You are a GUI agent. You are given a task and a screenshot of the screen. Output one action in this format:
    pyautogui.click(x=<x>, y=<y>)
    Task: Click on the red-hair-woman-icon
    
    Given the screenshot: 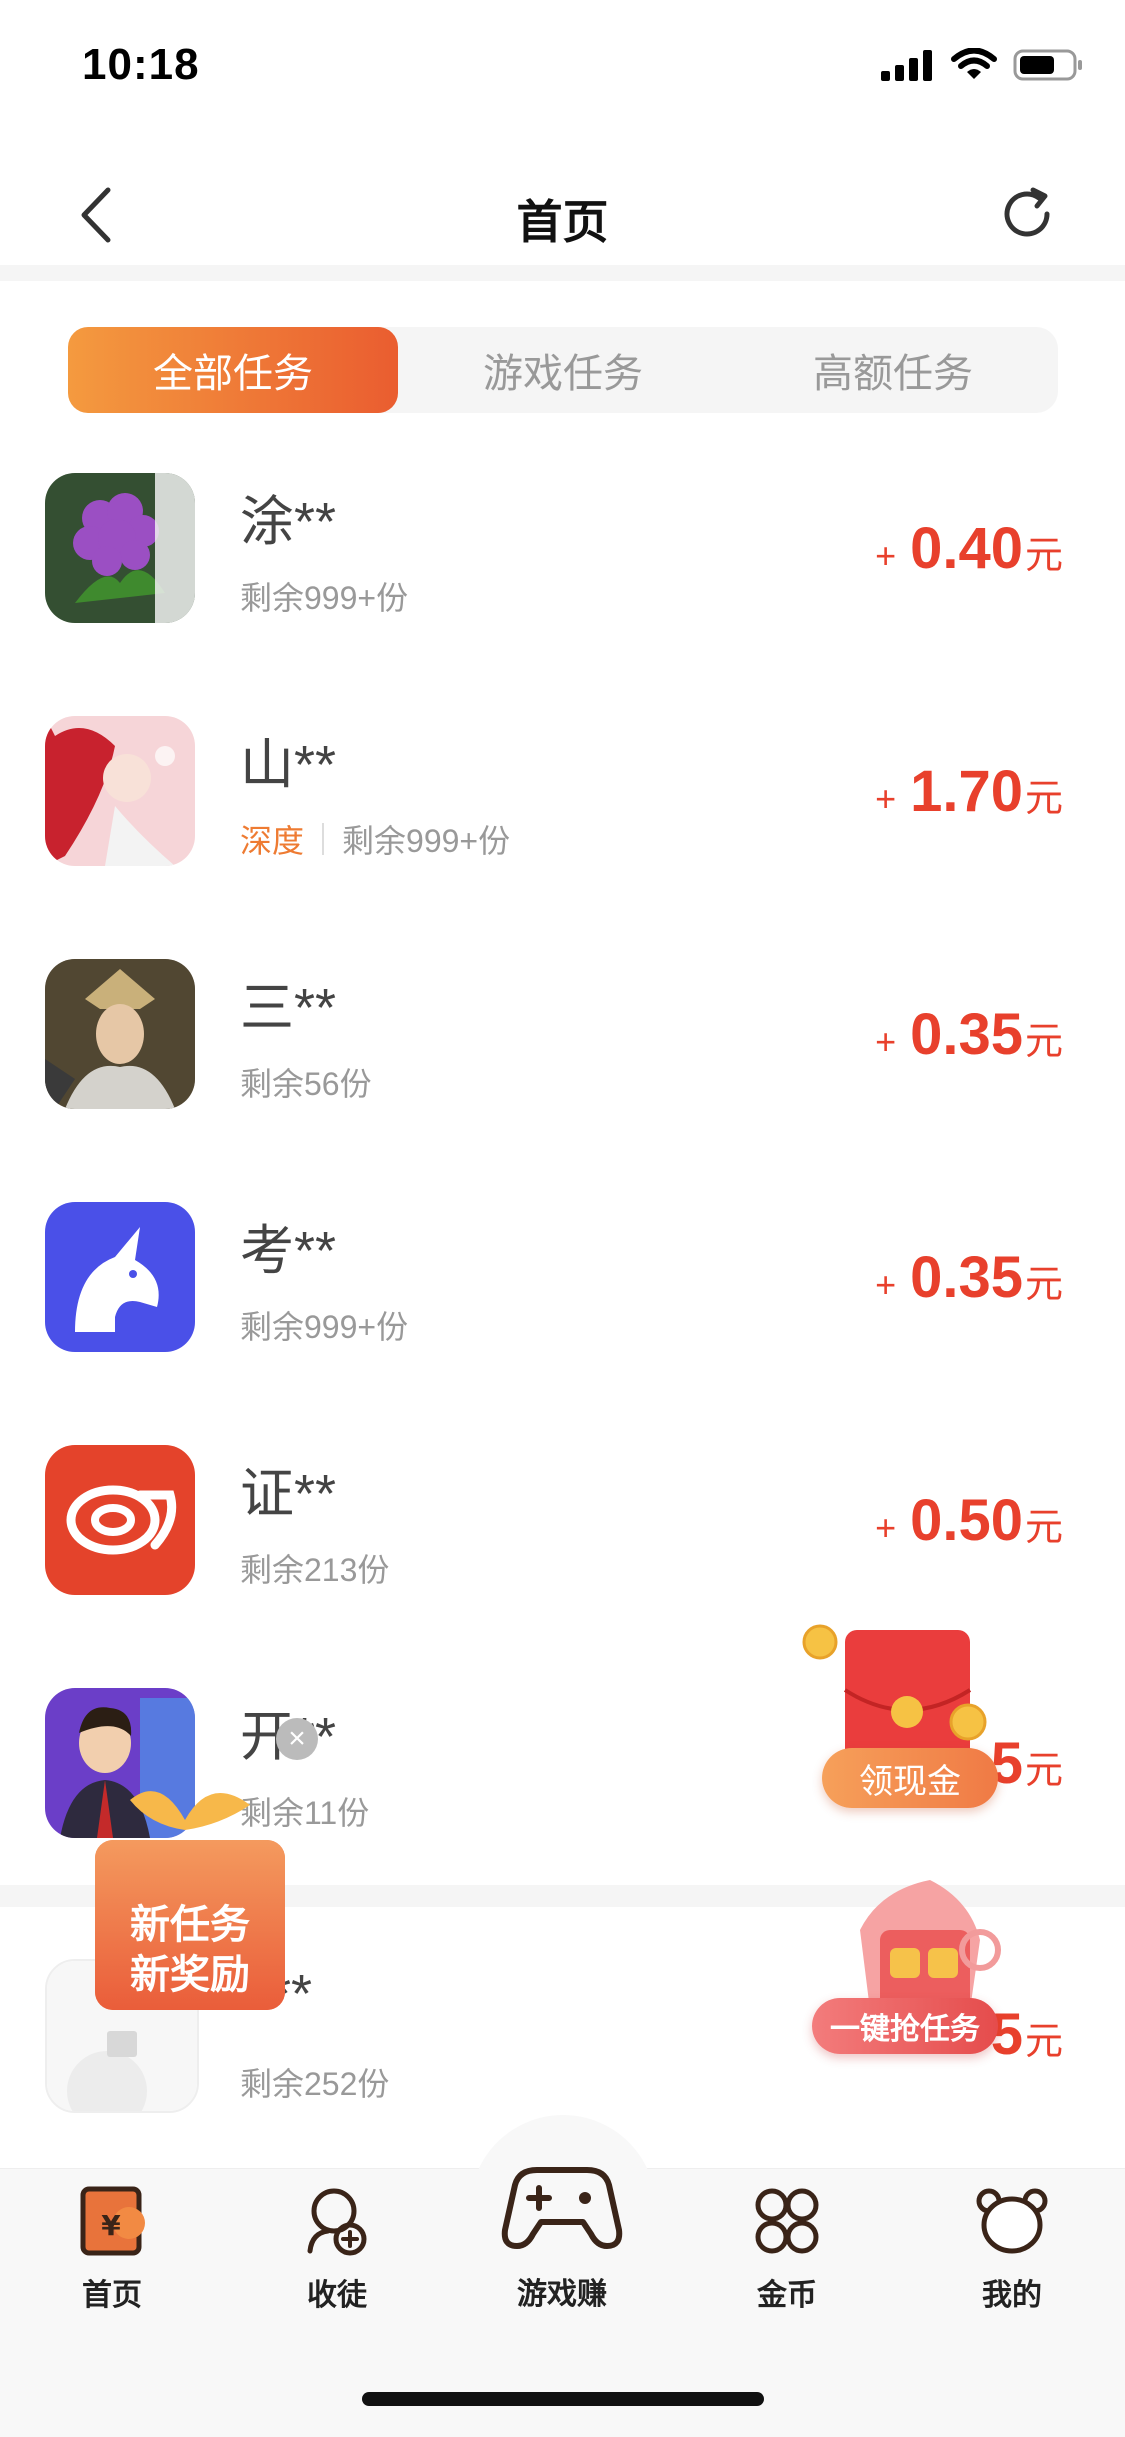 What is the action you would take?
    pyautogui.click(x=120, y=791)
    